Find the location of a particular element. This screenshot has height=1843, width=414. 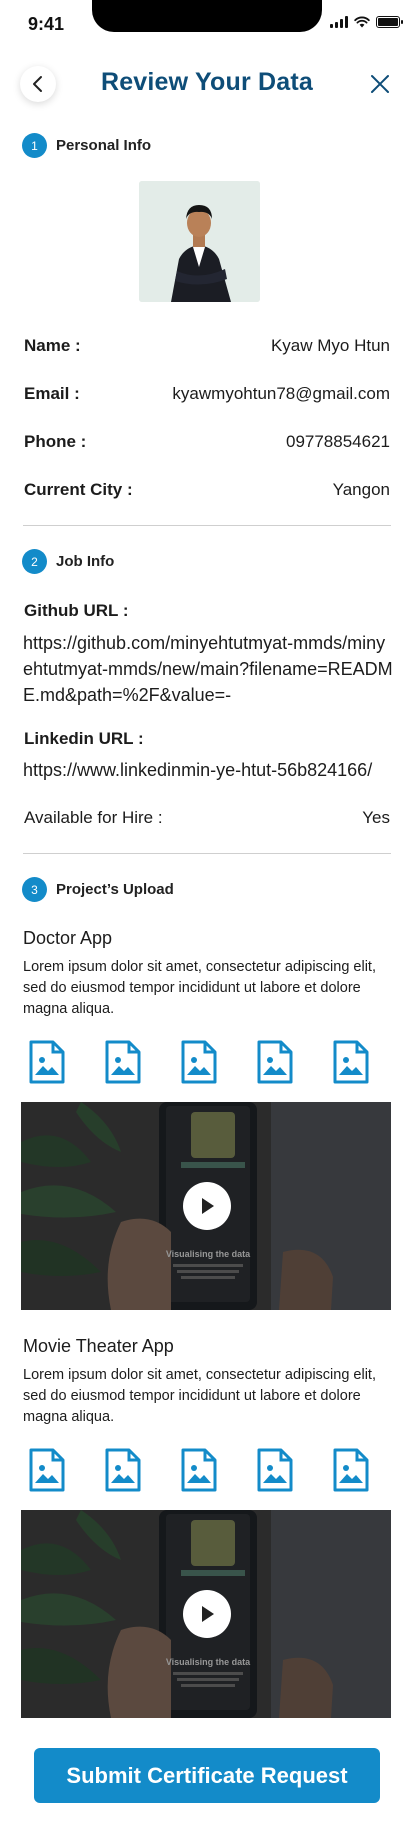

email-value: kyawmyohtun78@gmail.com is located at coordinates (281, 393).